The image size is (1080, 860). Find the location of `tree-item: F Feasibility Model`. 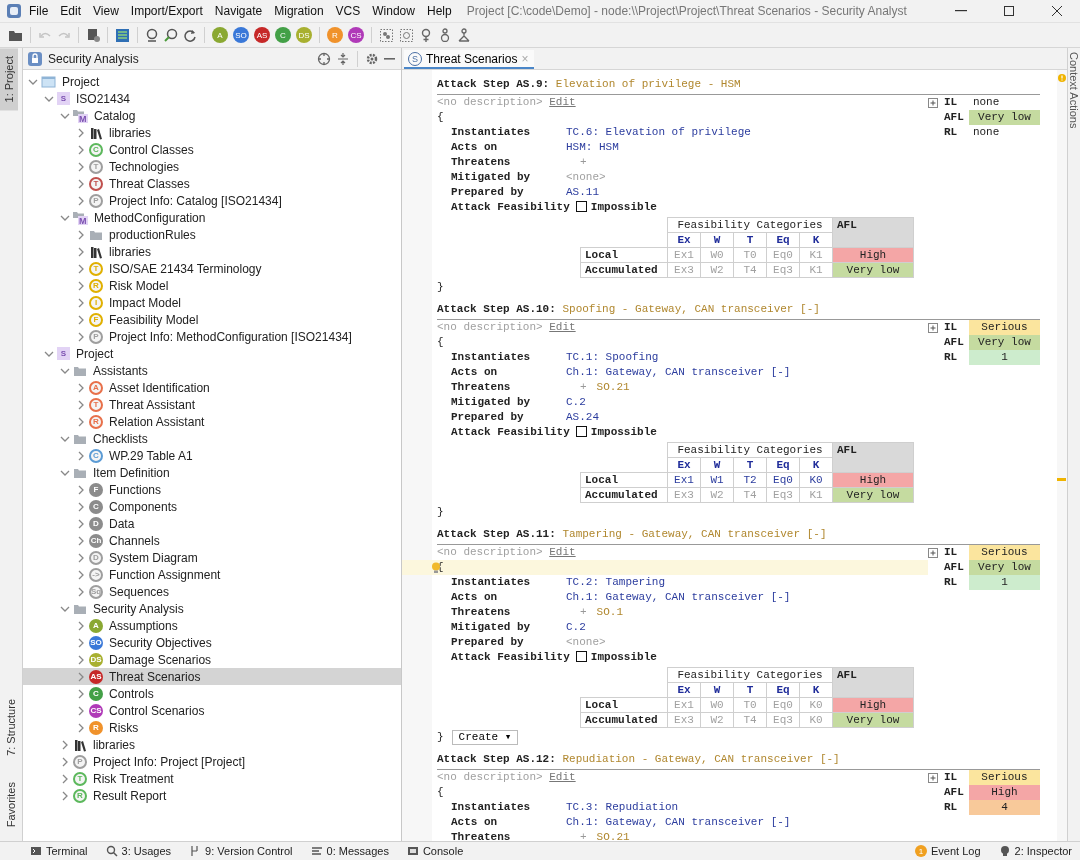

tree-item: F Feasibility Model is located at coordinates (212, 319).